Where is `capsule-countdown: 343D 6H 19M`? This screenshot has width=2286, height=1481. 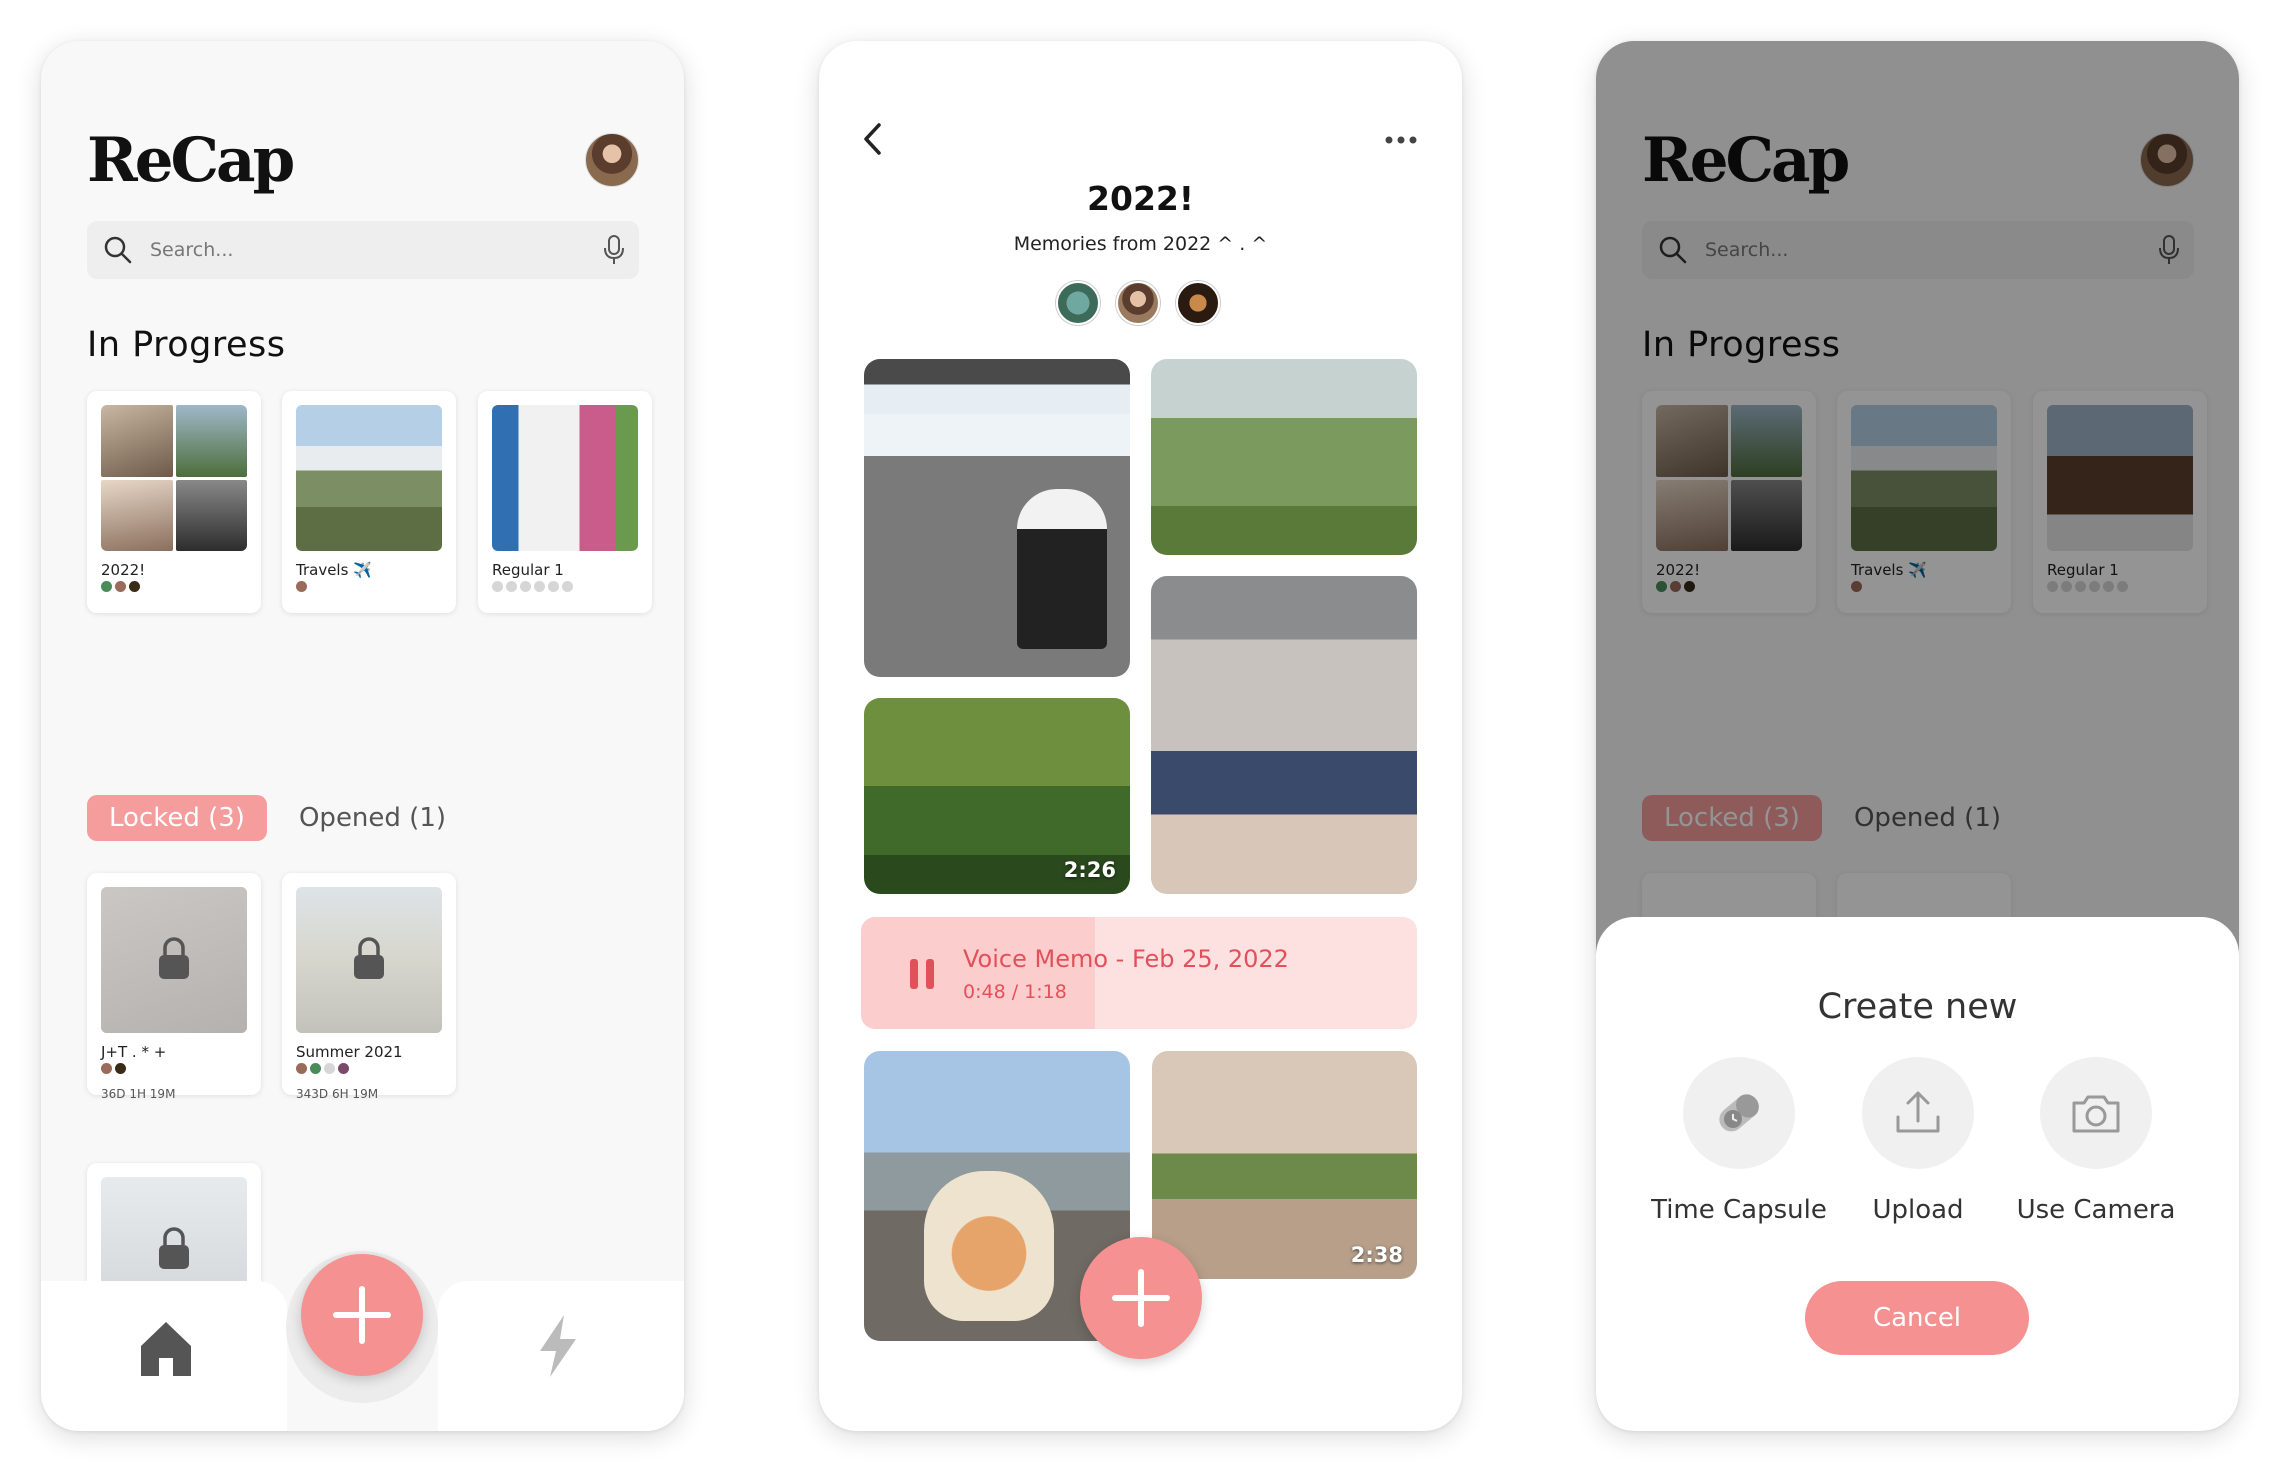 capsule-countdown: 343D 6H 19M is located at coordinates (337, 1094).